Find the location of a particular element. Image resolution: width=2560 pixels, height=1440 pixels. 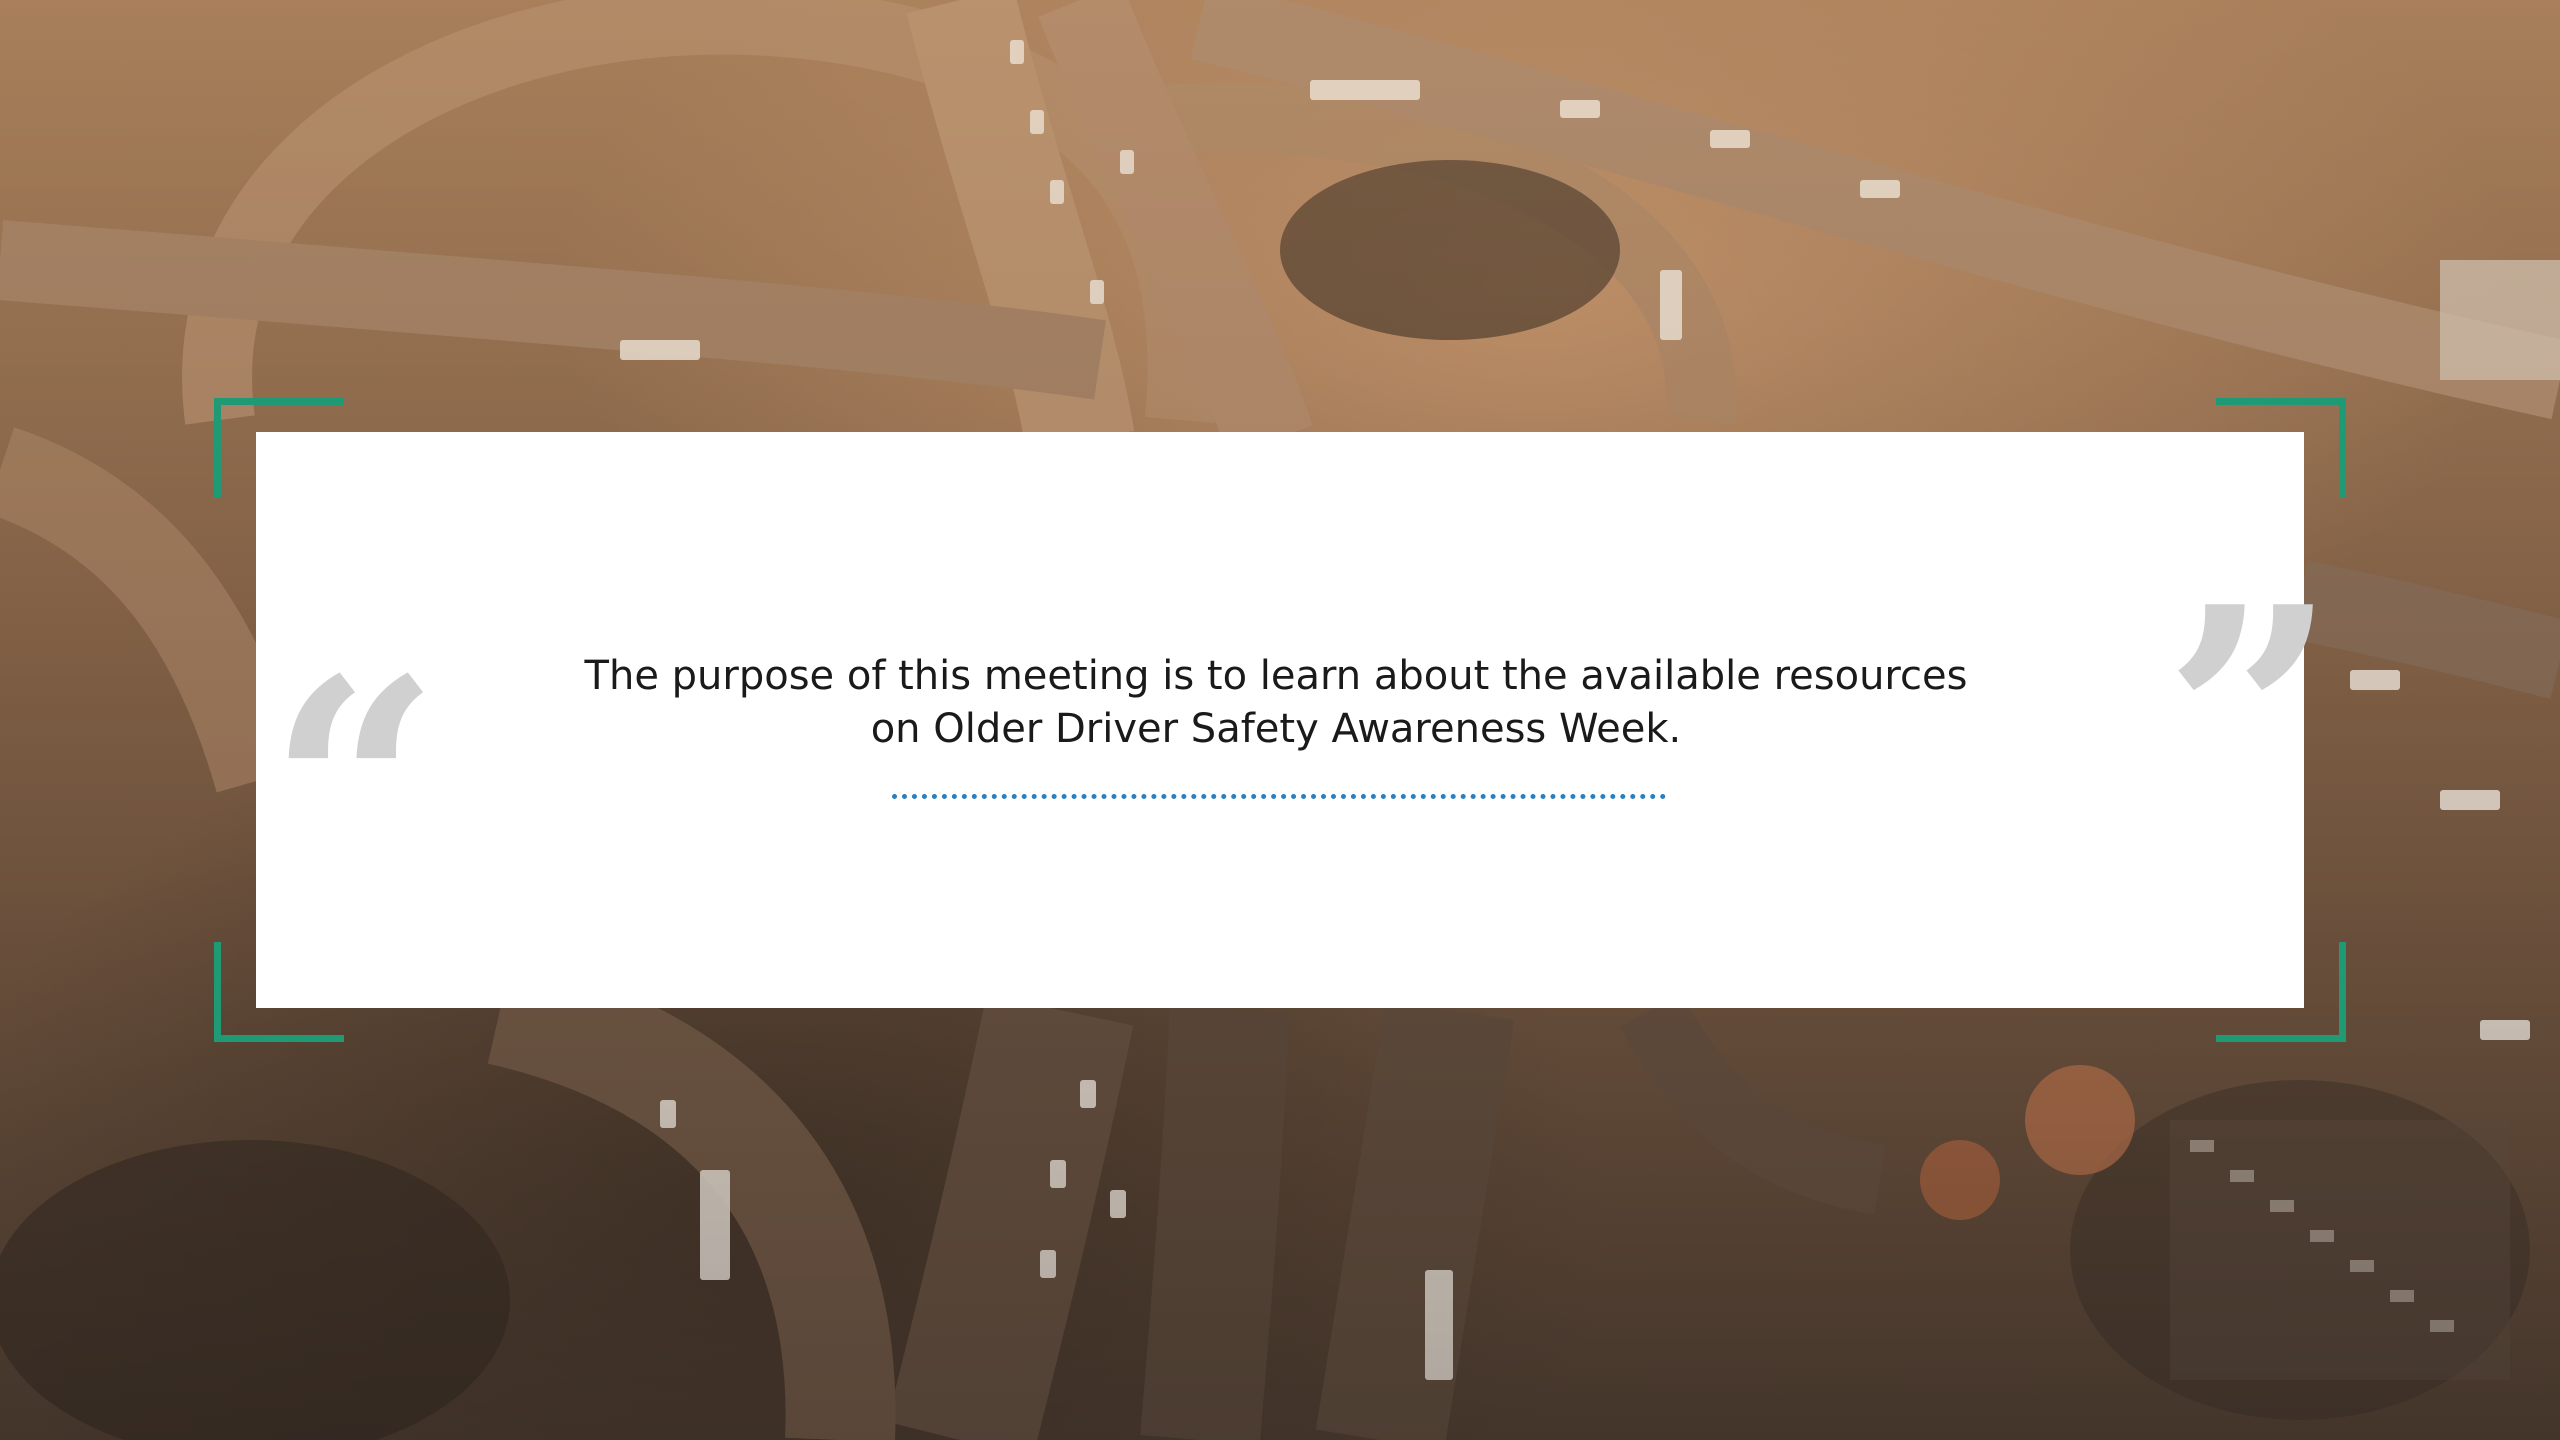

close-quote-icon: ” is located at coordinates (2250, 717).